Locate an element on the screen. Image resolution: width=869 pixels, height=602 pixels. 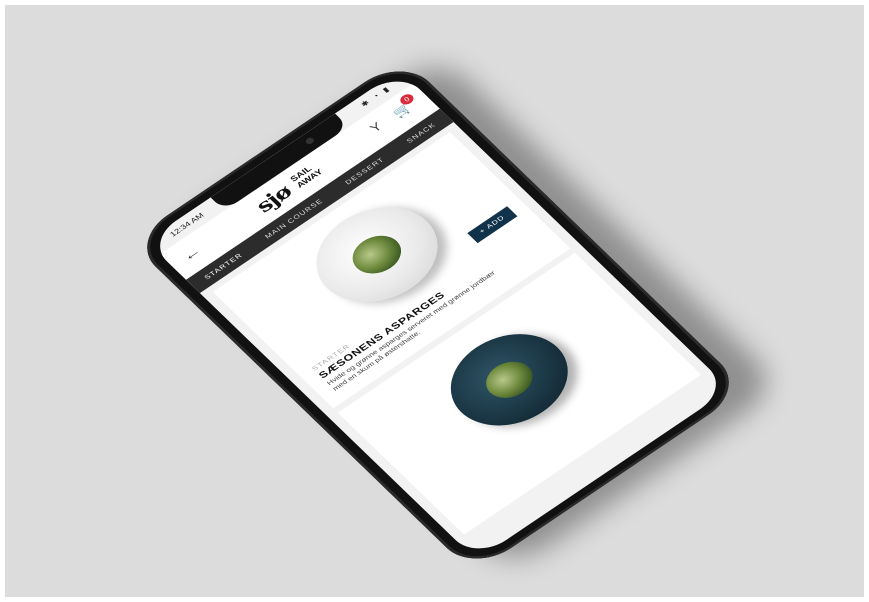
add-button: + ADD is located at coordinates (492, 225).